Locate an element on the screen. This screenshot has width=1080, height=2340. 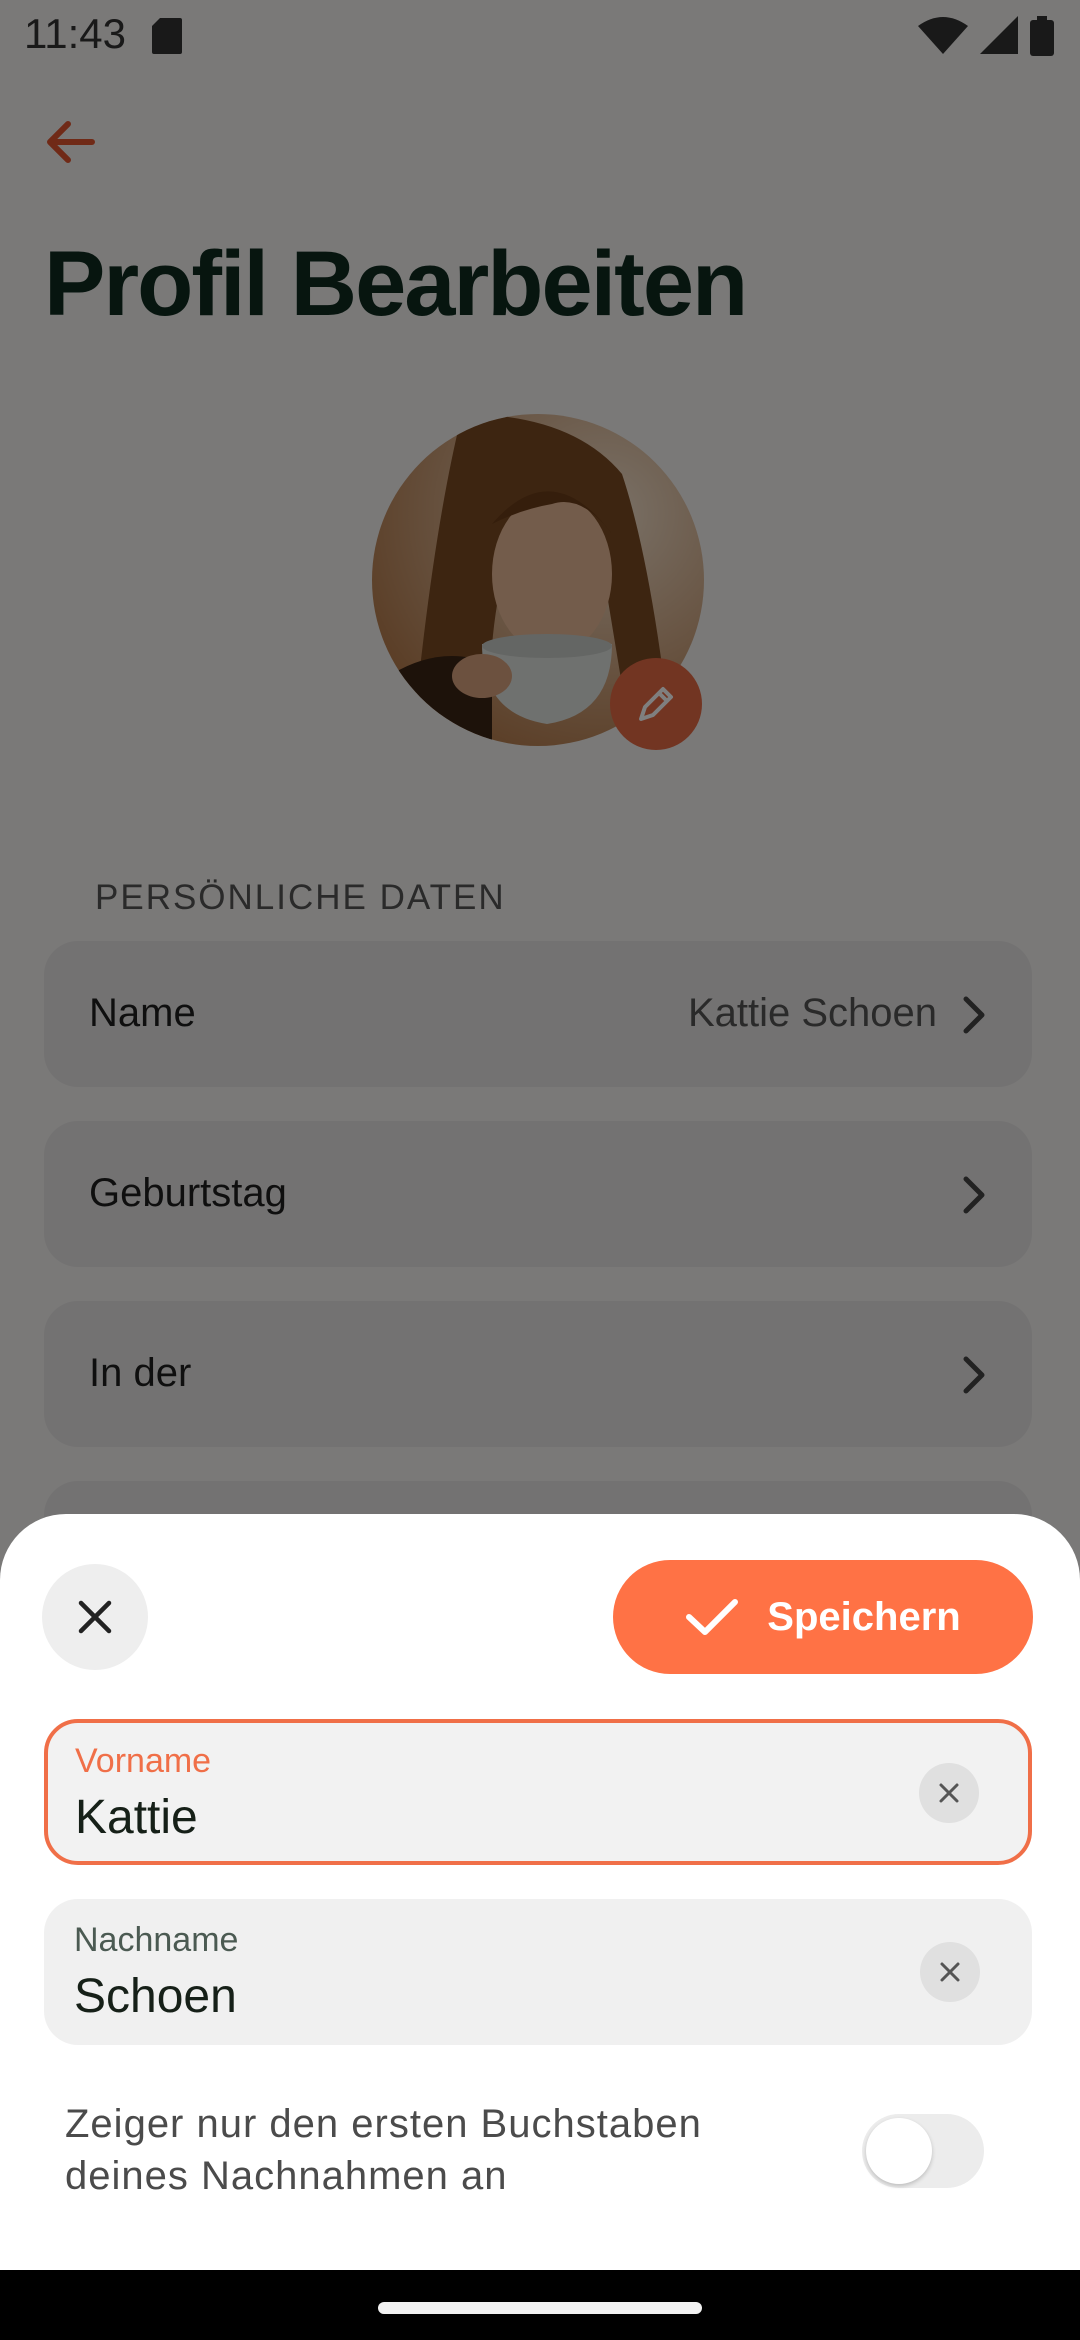
clear-first-name-button is located at coordinates (949, 1793).